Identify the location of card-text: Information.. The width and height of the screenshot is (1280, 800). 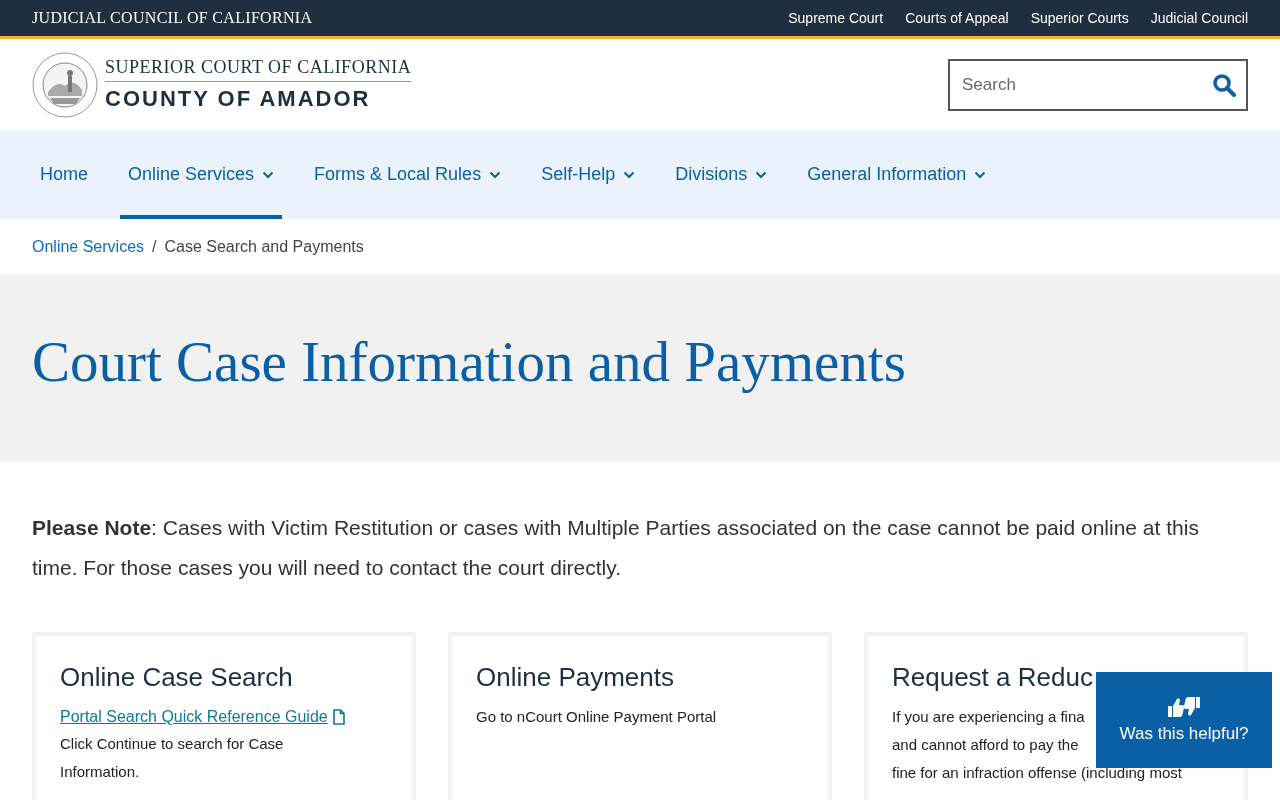
(100, 772).